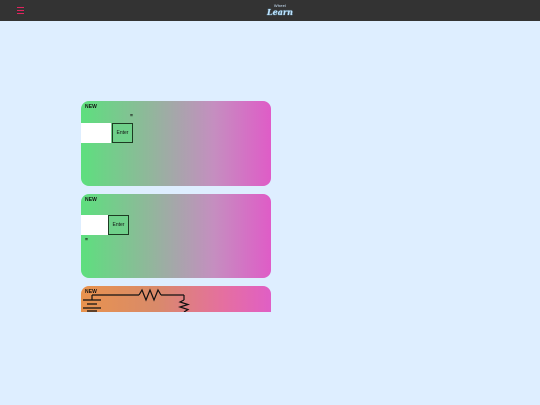 The width and height of the screenshot is (540, 405). Describe the element at coordinates (176, 143) in the screenshot. I see `question-card: NEW = Enter` at that location.